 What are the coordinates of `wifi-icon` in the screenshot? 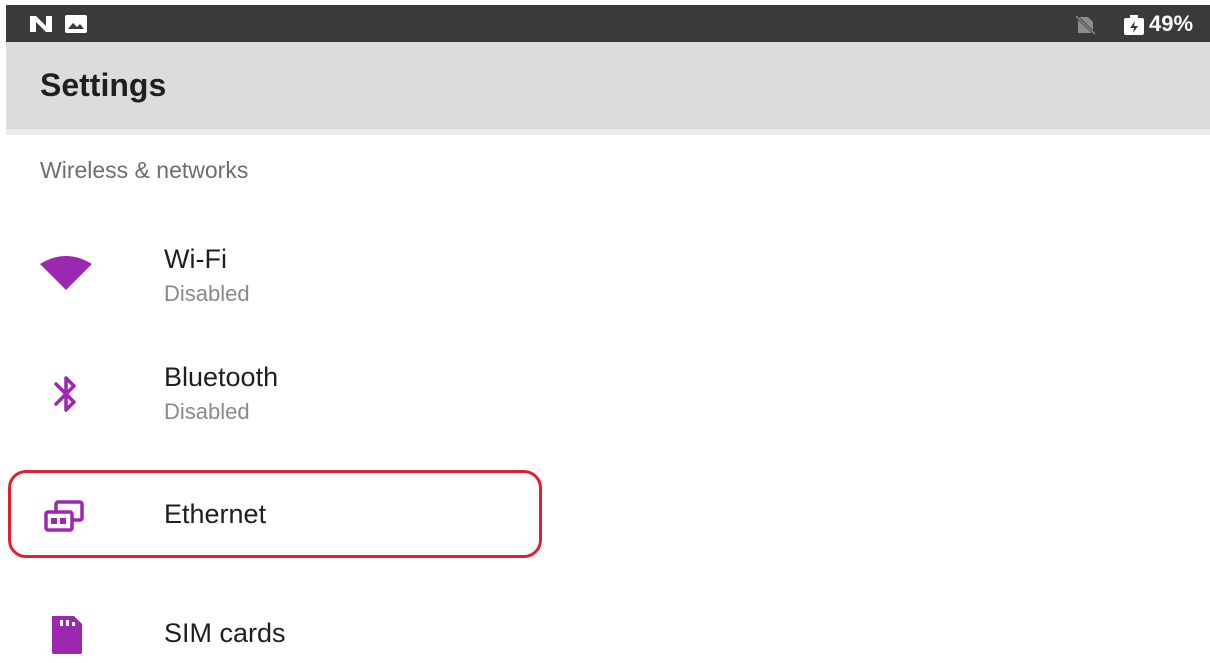 It's located at (66, 273).